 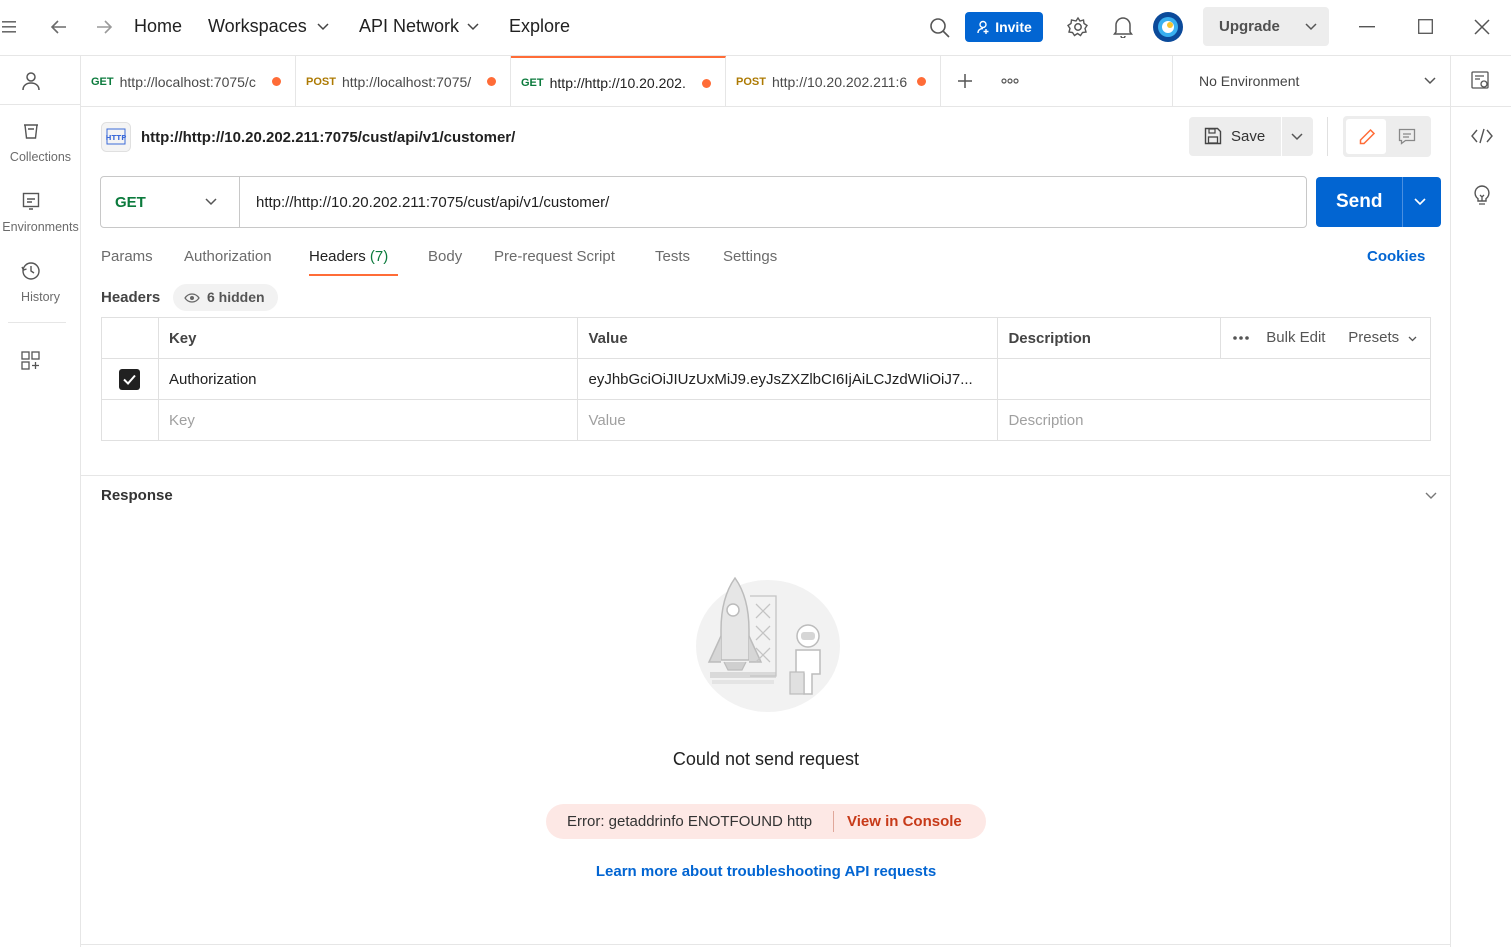 I want to click on more-options-icon, so click(x=1241, y=338).